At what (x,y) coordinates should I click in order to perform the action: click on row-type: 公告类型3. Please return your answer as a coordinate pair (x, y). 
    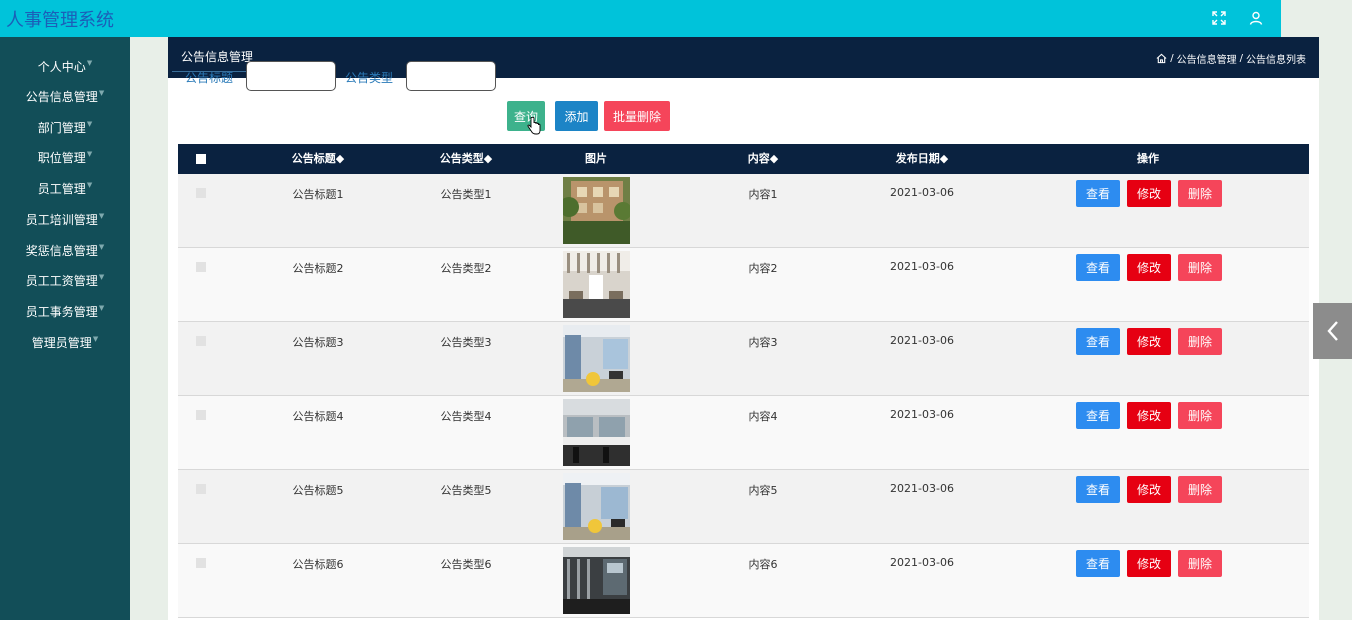
    Looking at the image, I should click on (466, 342).